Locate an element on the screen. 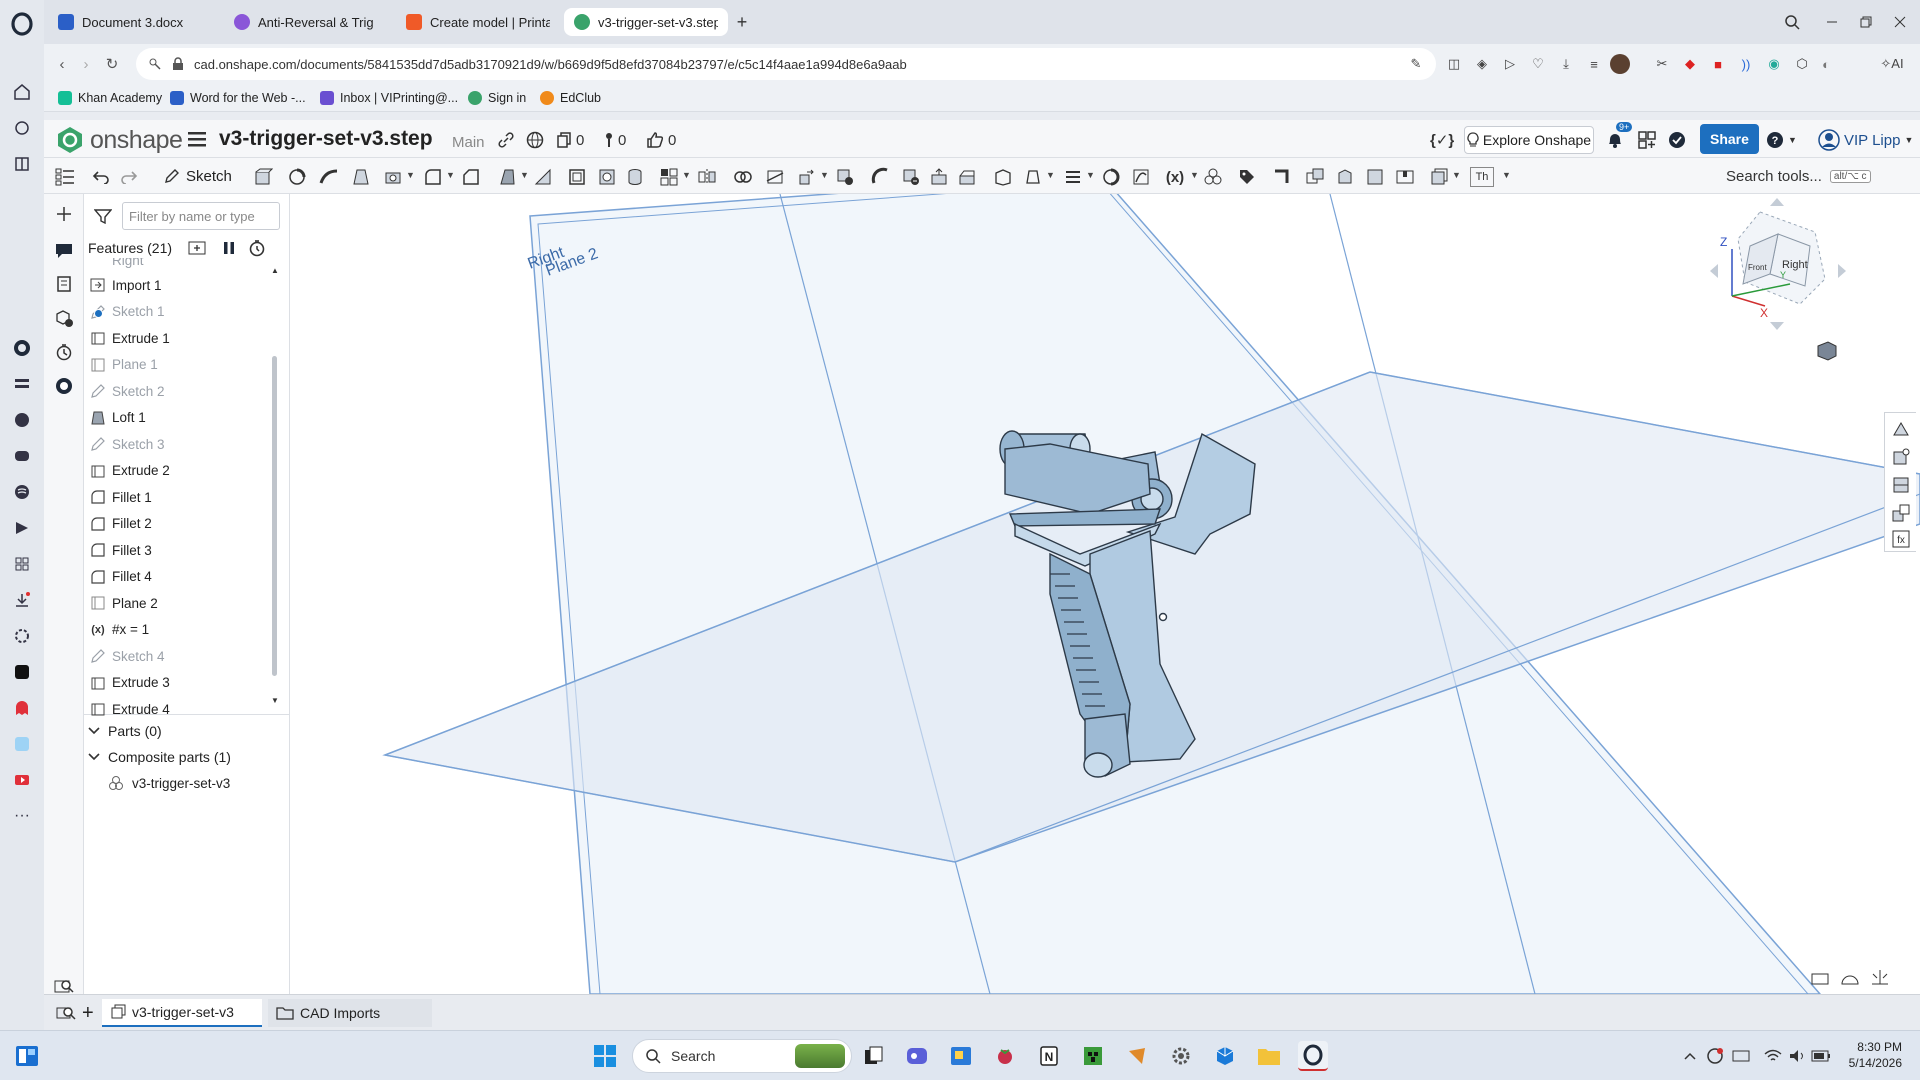  move-face-tool-icon is located at coordinates (939, 177).